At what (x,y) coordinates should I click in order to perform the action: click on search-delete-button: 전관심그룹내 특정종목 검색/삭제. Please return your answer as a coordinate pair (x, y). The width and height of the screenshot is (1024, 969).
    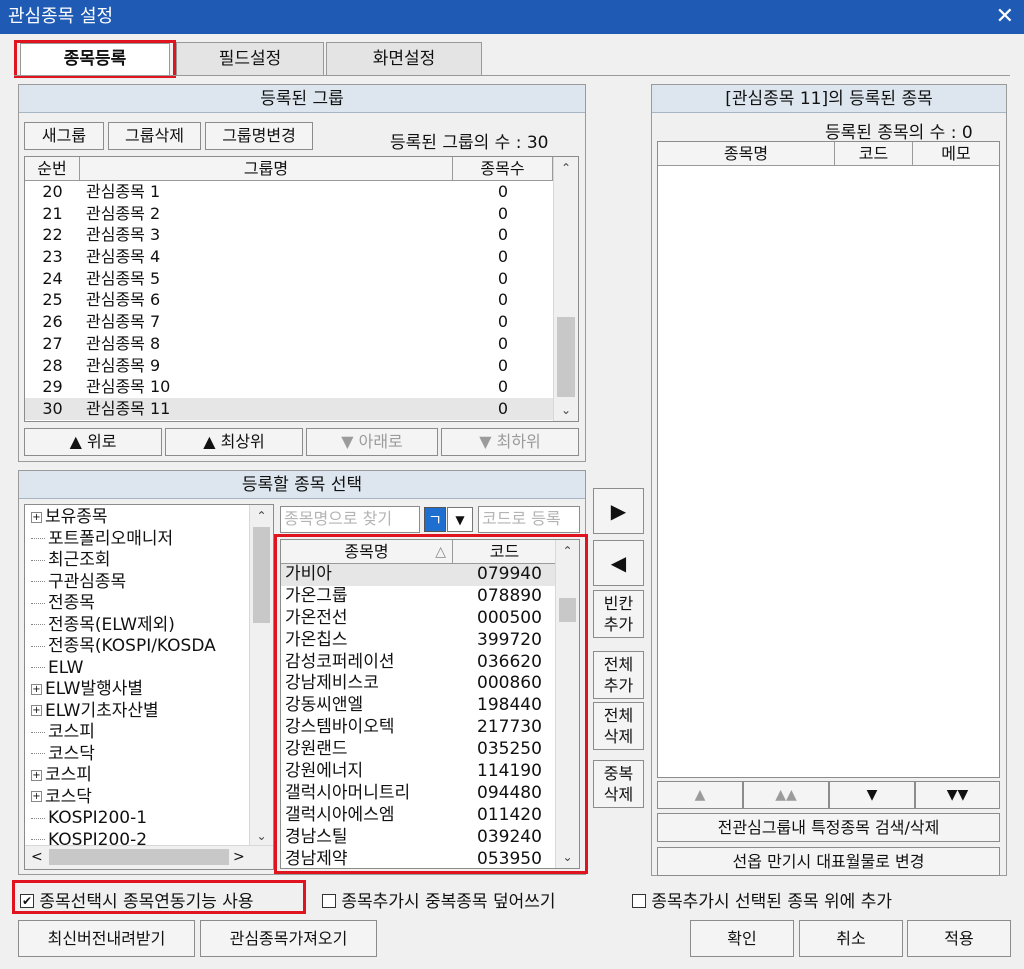
    Looking at the image, I should click on (828, 827).